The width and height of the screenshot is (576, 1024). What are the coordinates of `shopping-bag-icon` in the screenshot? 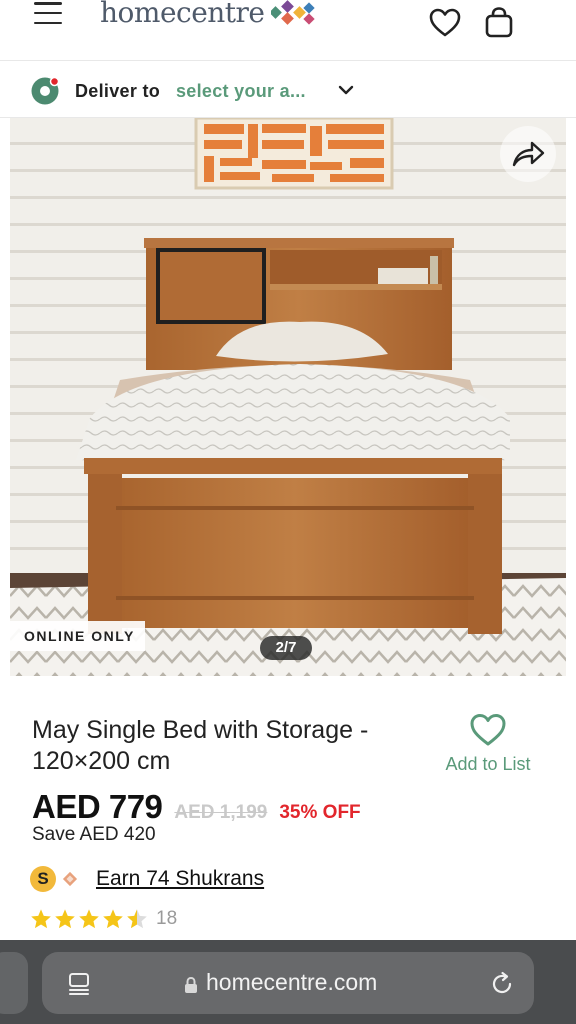 It's located at (499, 23).